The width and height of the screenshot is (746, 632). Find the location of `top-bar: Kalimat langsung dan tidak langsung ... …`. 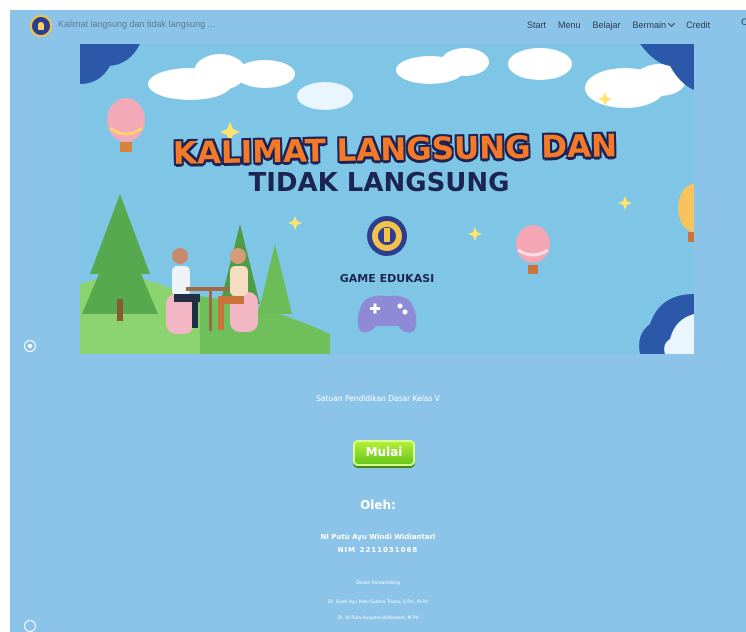

top-bar: Kalimat langsung dan tidak langsung ... … is located at coordinates (378, 27).